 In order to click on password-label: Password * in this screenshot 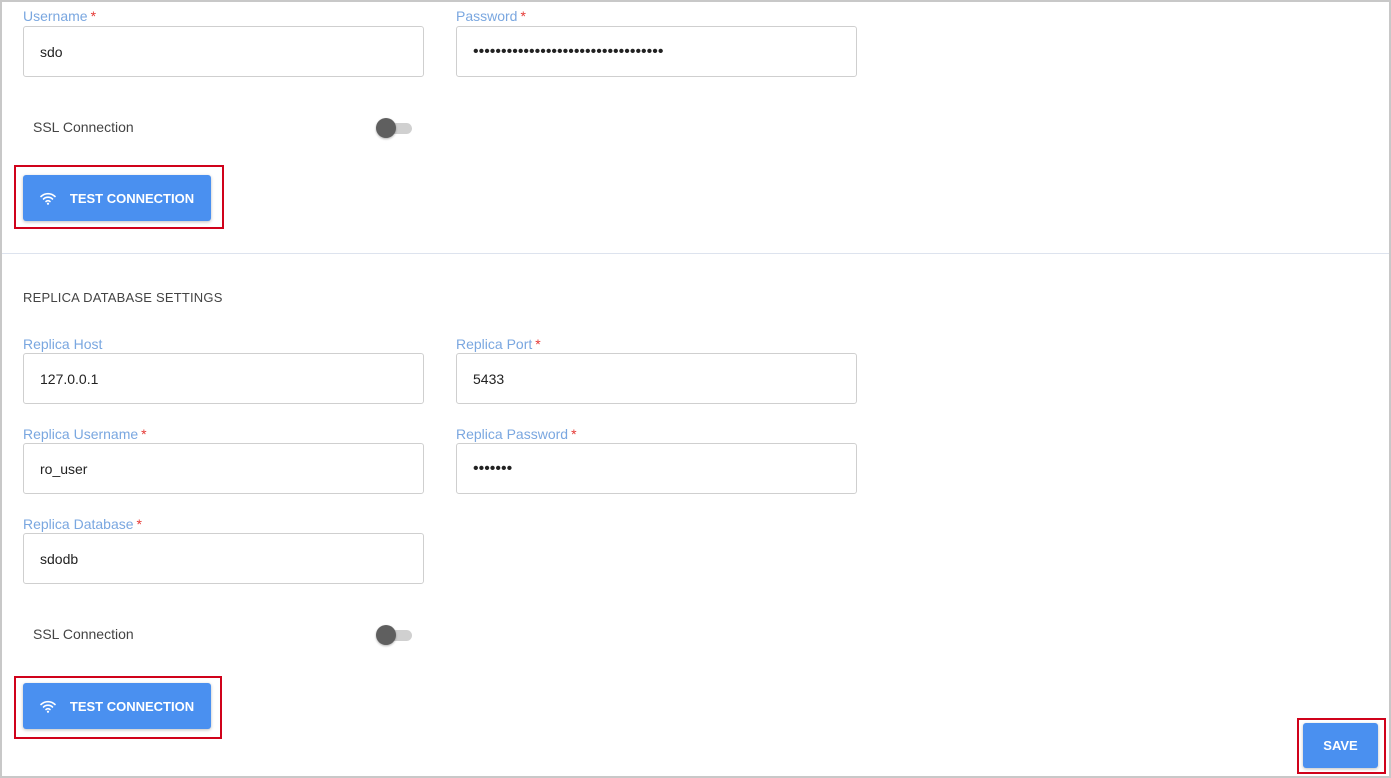, I will do `click(491, 16)`.